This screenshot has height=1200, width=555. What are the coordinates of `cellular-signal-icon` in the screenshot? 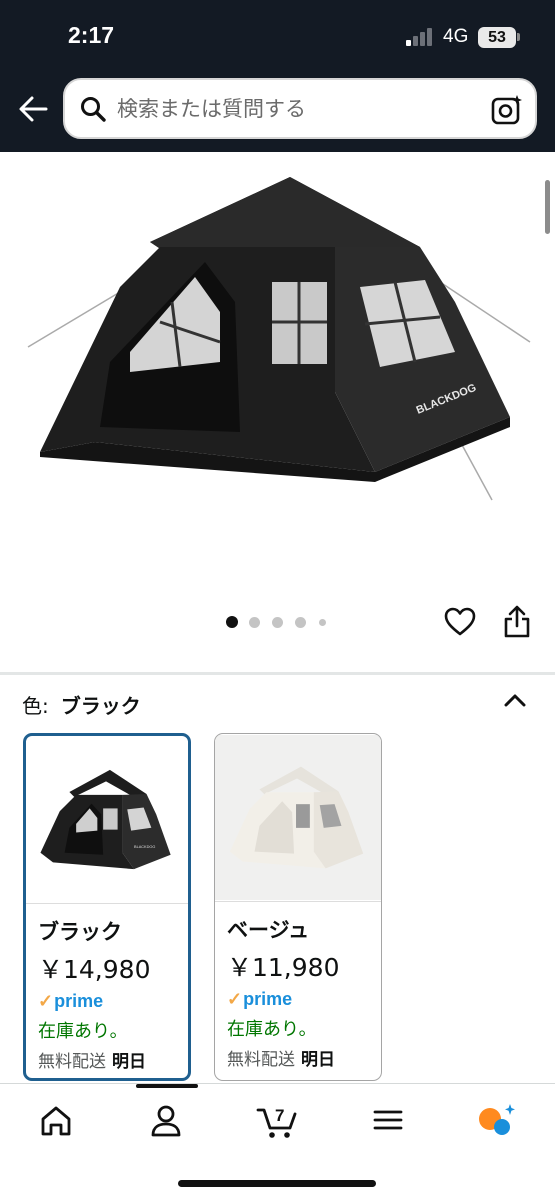 It's located at (421, 37).